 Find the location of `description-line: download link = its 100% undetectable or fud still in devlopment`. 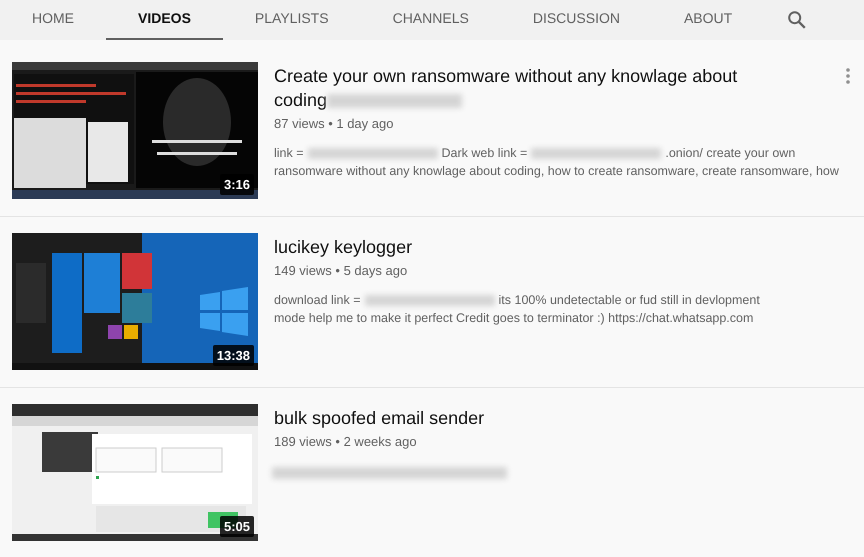

description-line: download link = its 100% undetectable or fud still in devlopment is located at coordinates (517, 300).